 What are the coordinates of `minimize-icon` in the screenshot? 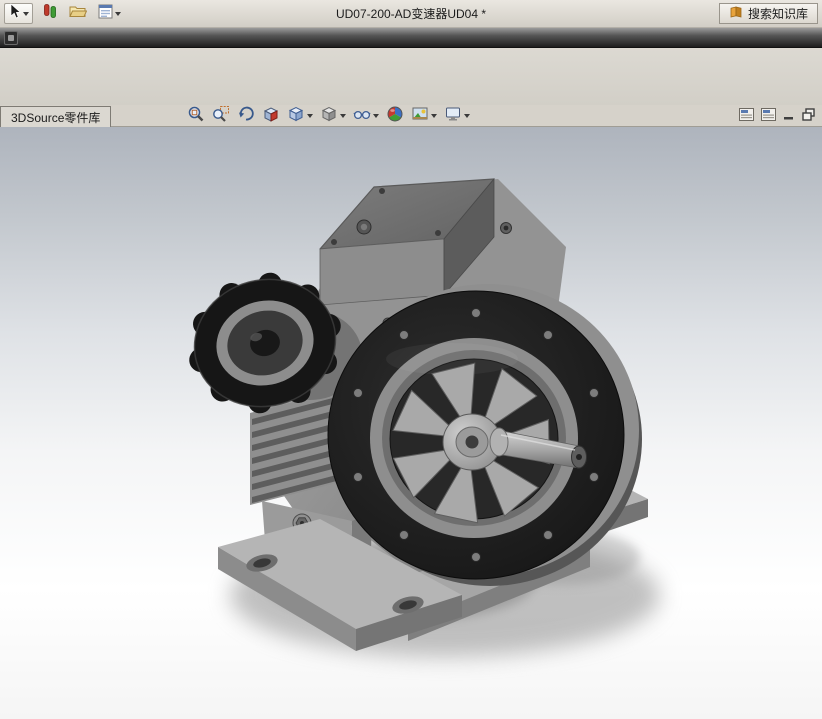 It's located at (789, 117).